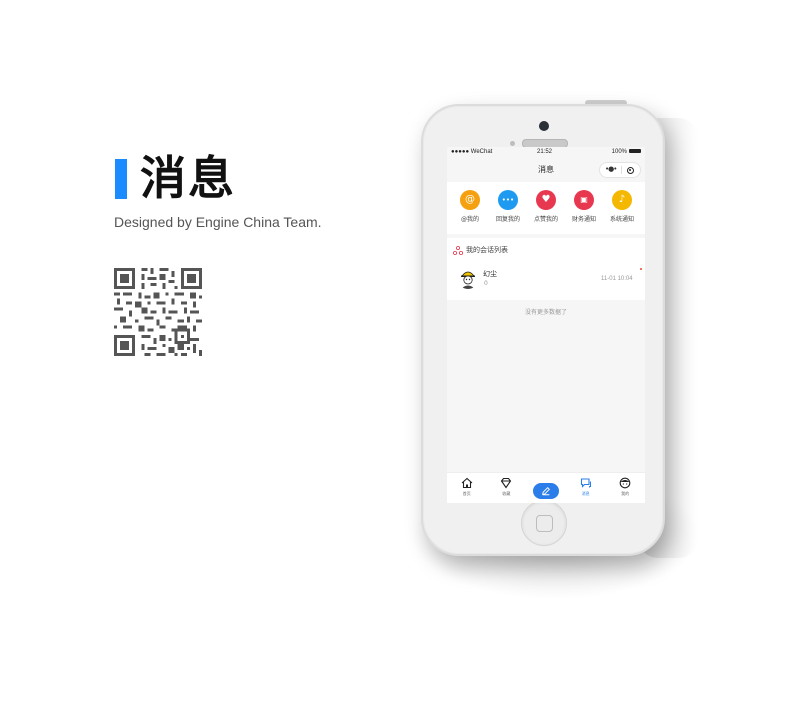 The height and width of the screenshot is (715, 803). I want to click on tab-favorites: 收藏, so click(506, 488).